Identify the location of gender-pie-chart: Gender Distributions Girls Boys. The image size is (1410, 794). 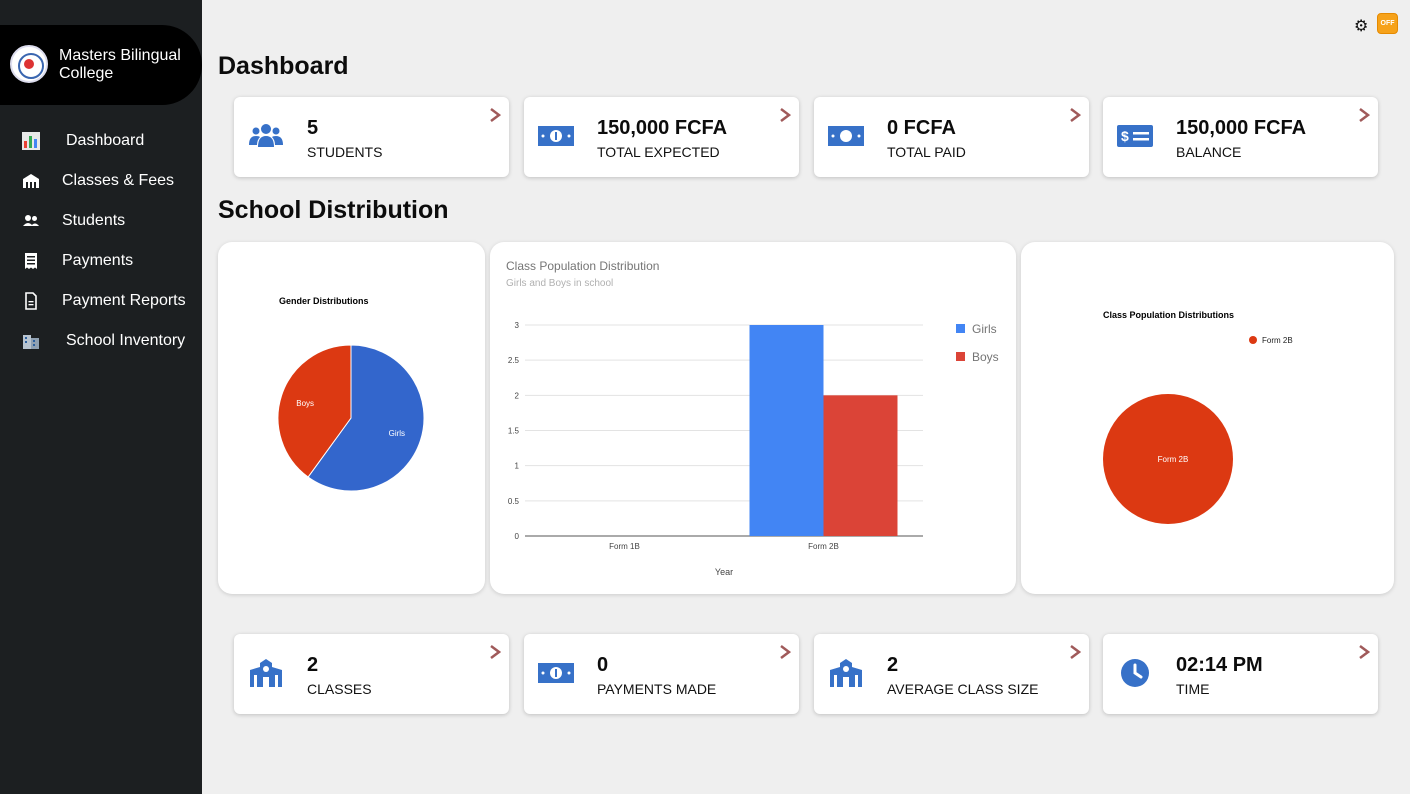
(351, 394).